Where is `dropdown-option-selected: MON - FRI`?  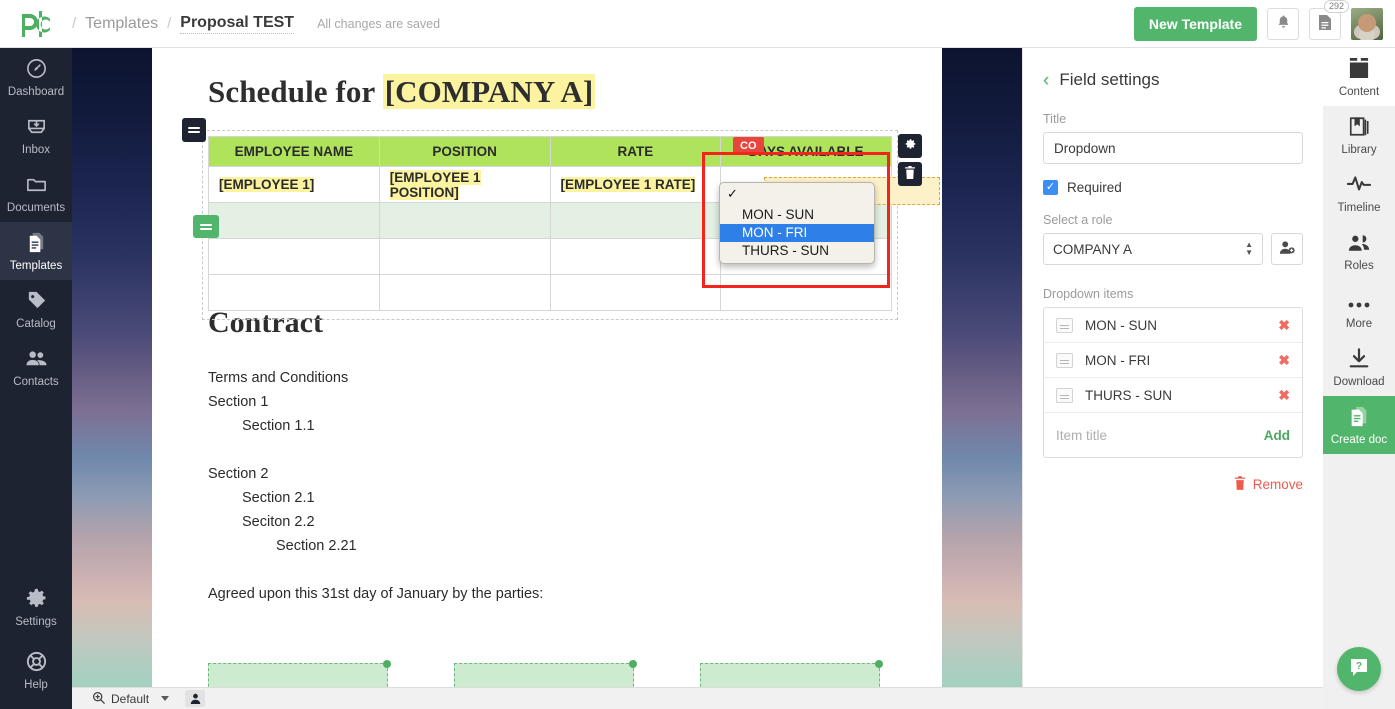
dropdown-option-selected: MON - FRI is located at coordinates (797, 233).